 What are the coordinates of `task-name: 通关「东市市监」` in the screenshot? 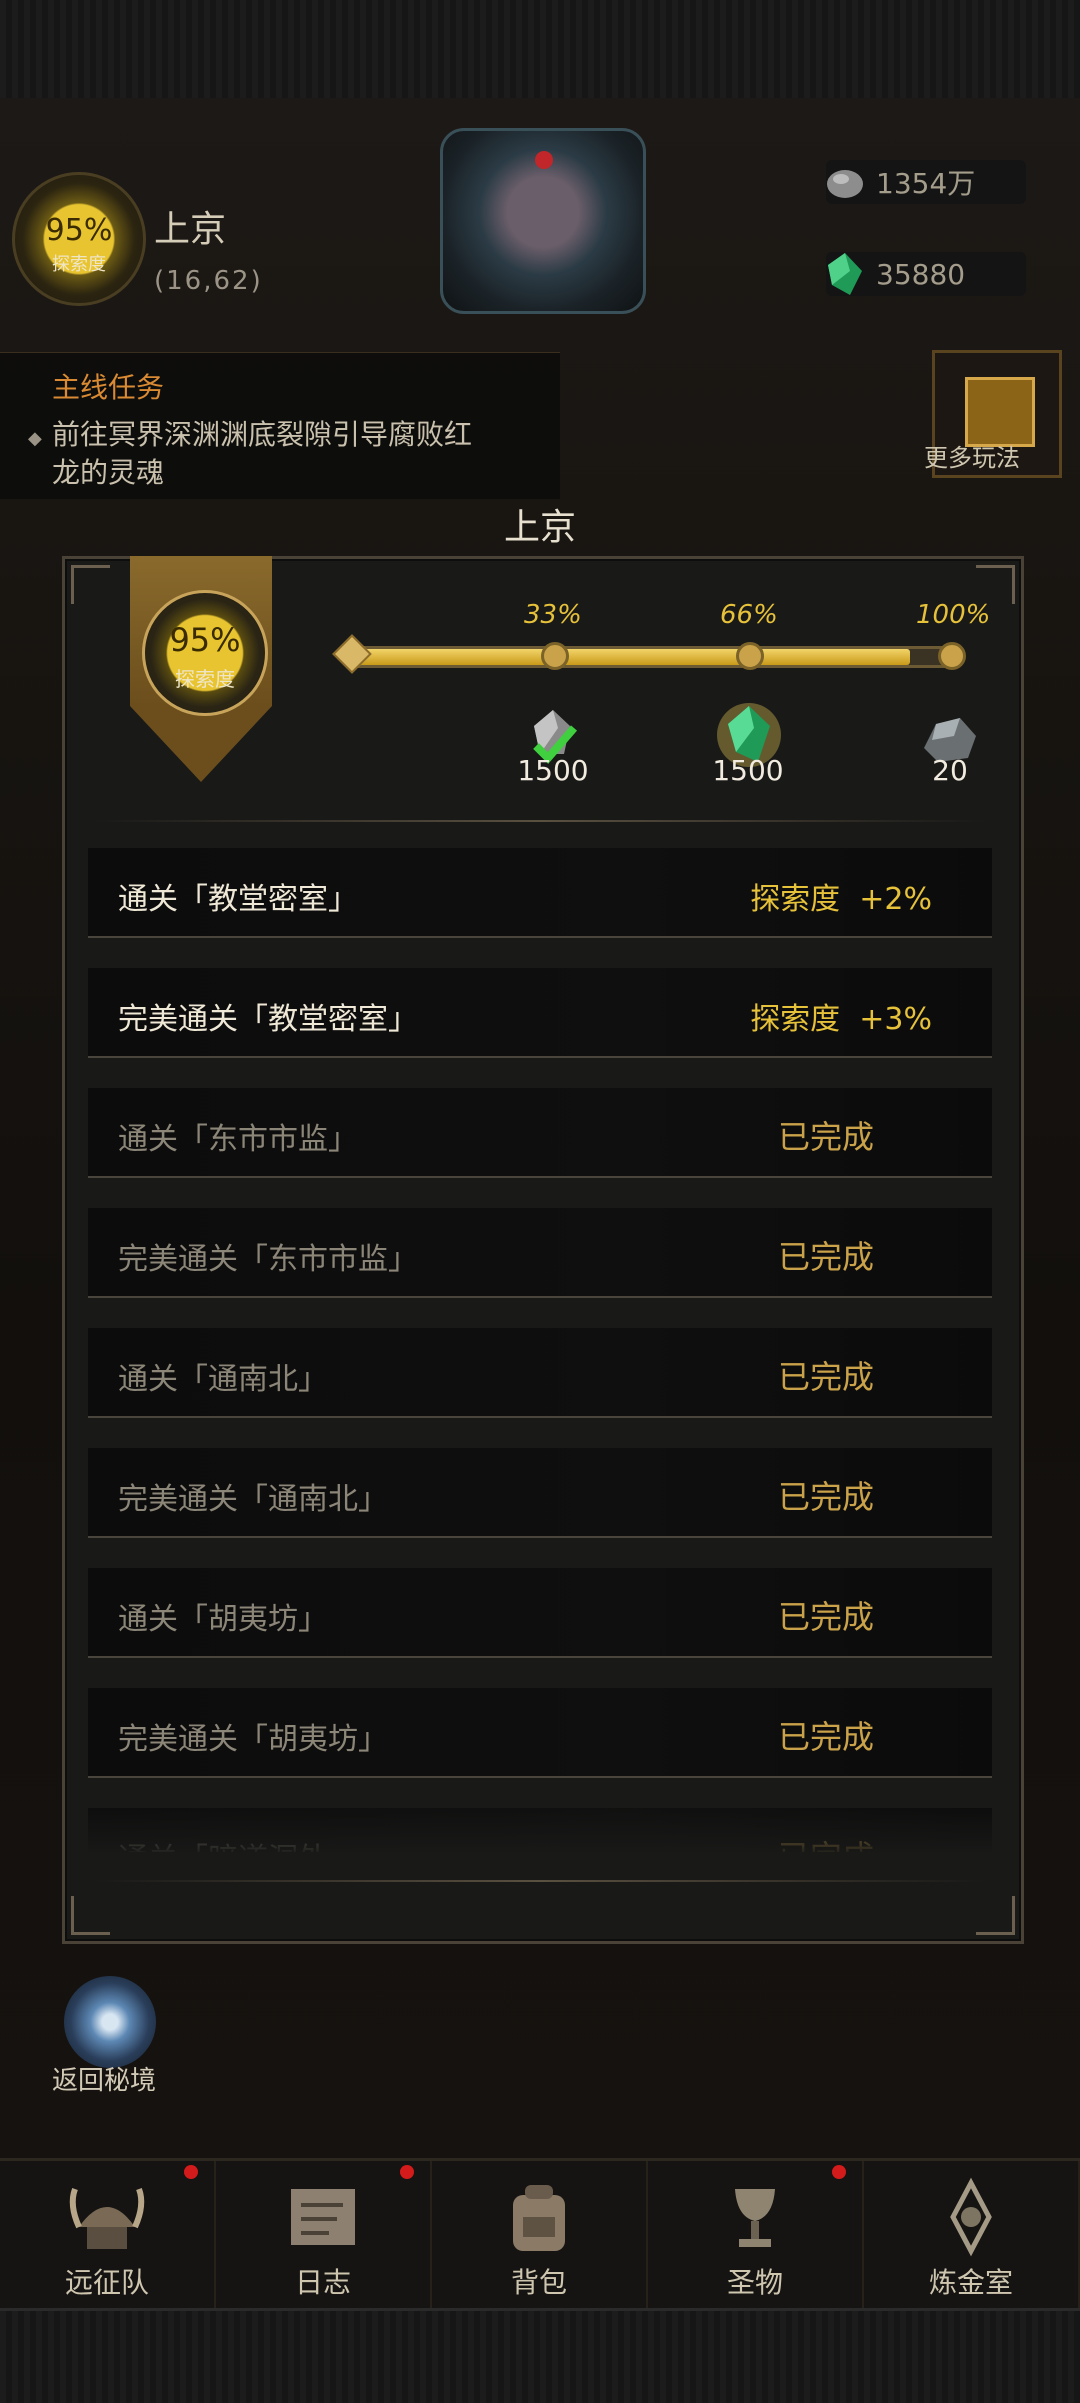 It's located at (238, 1139).